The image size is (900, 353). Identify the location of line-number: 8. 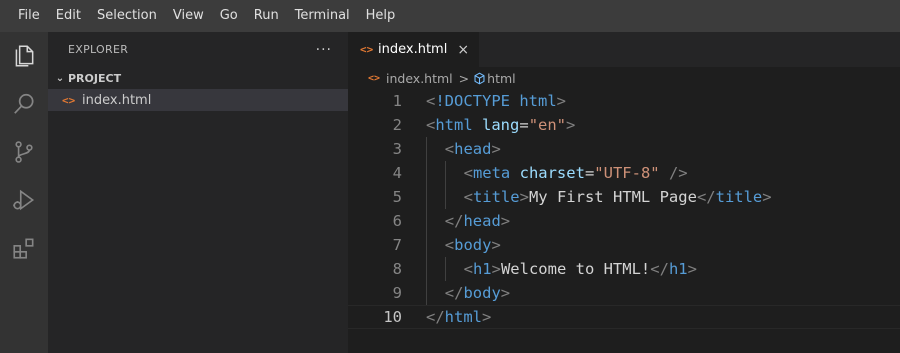
(397, 269).